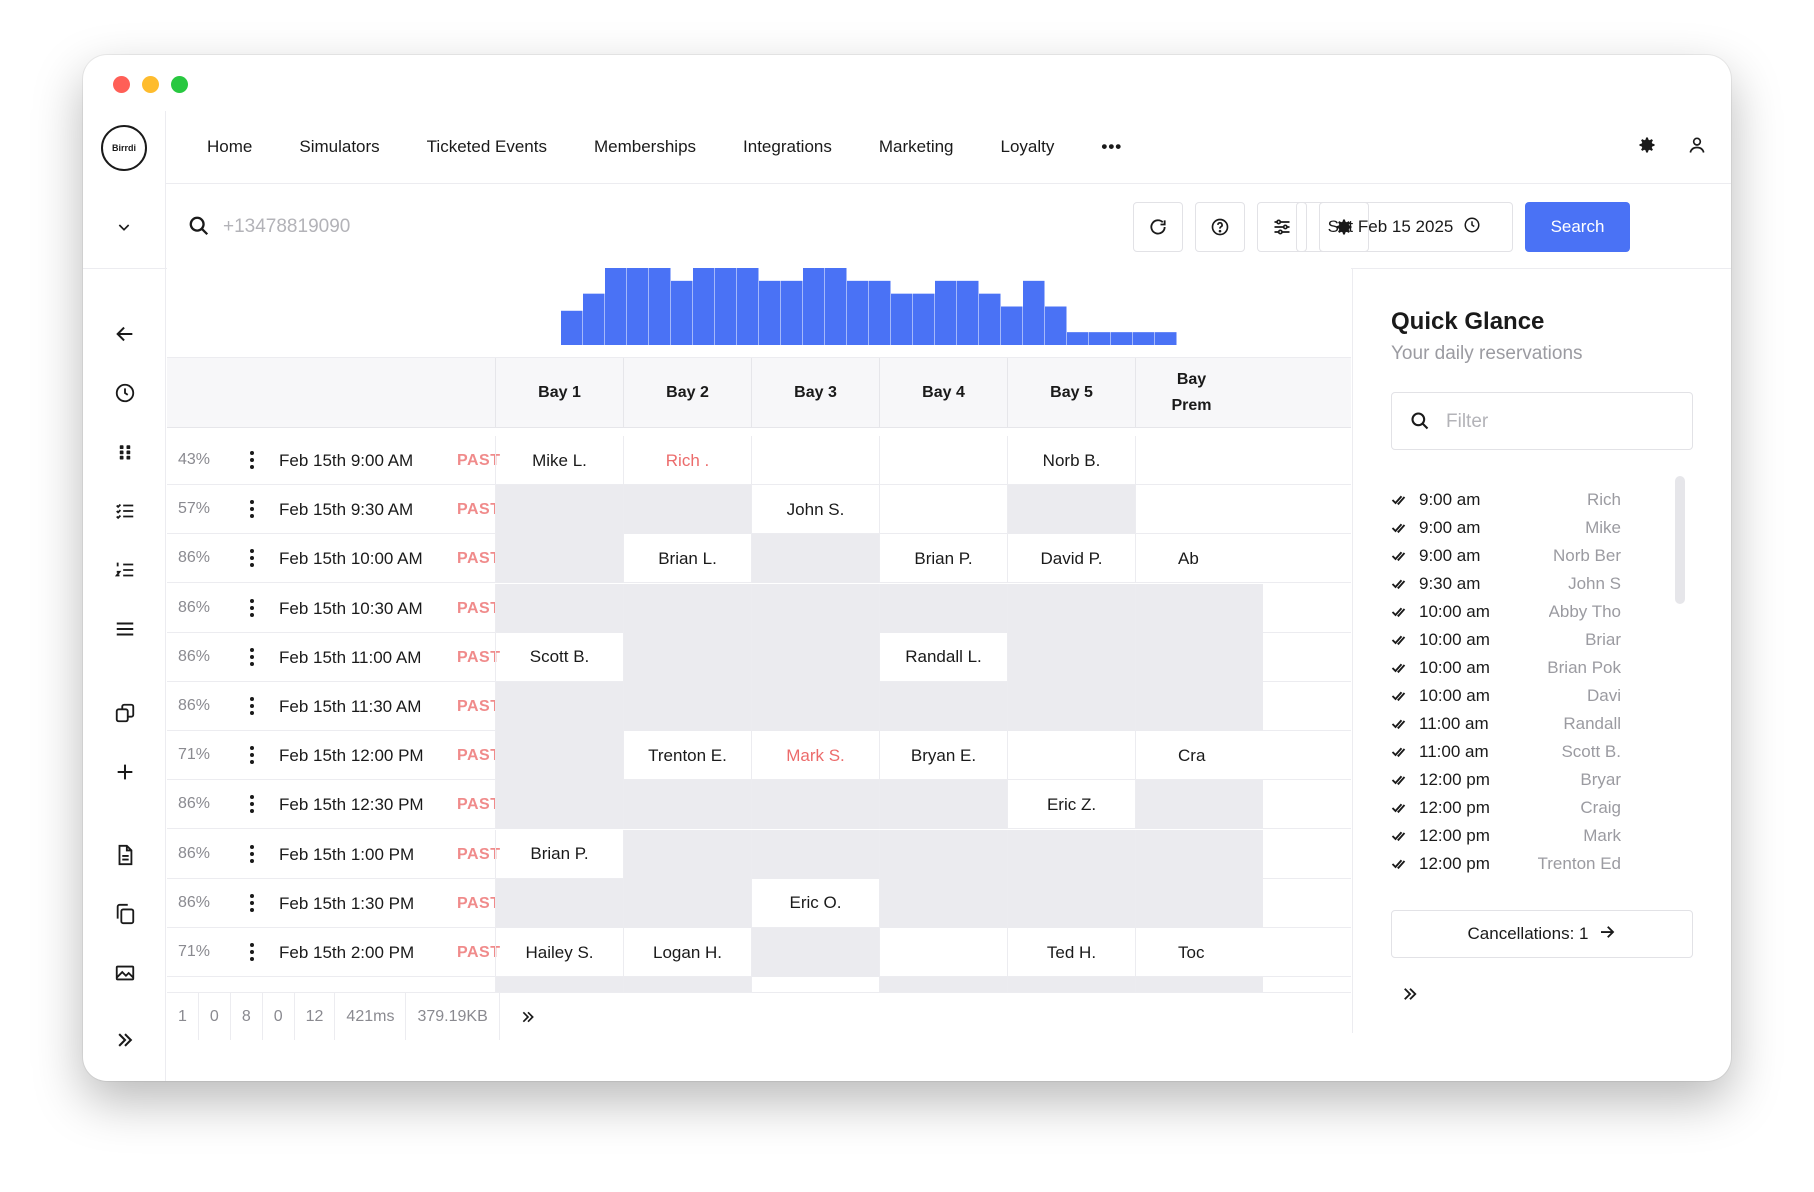  Describe the element at coordinates (1506, 530) in the screenshot. I see `list-item: 9:00 am Mike` at that location.